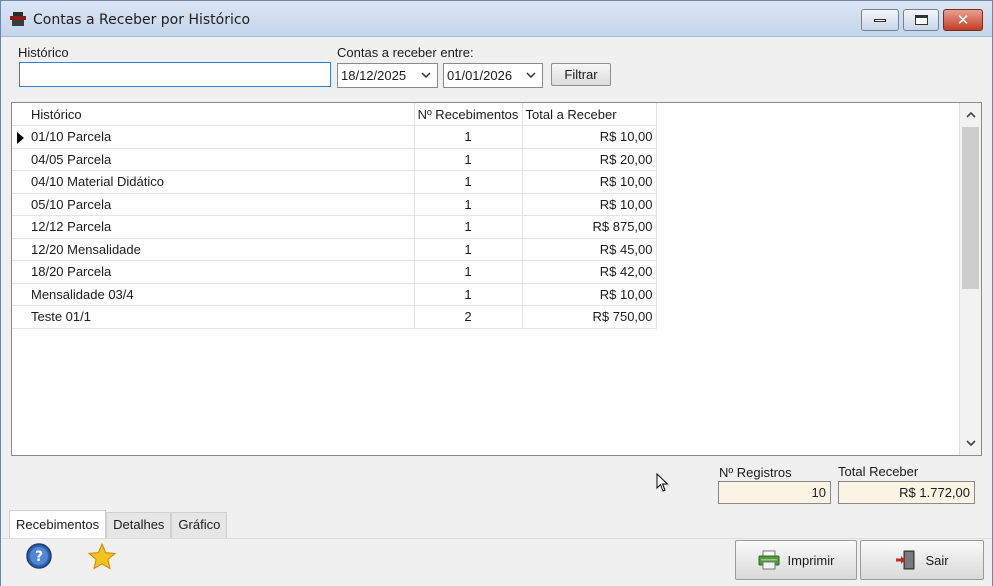 The width and height of the screenshot is (993, 586). I want to click on star-icon, so click(102, 557).